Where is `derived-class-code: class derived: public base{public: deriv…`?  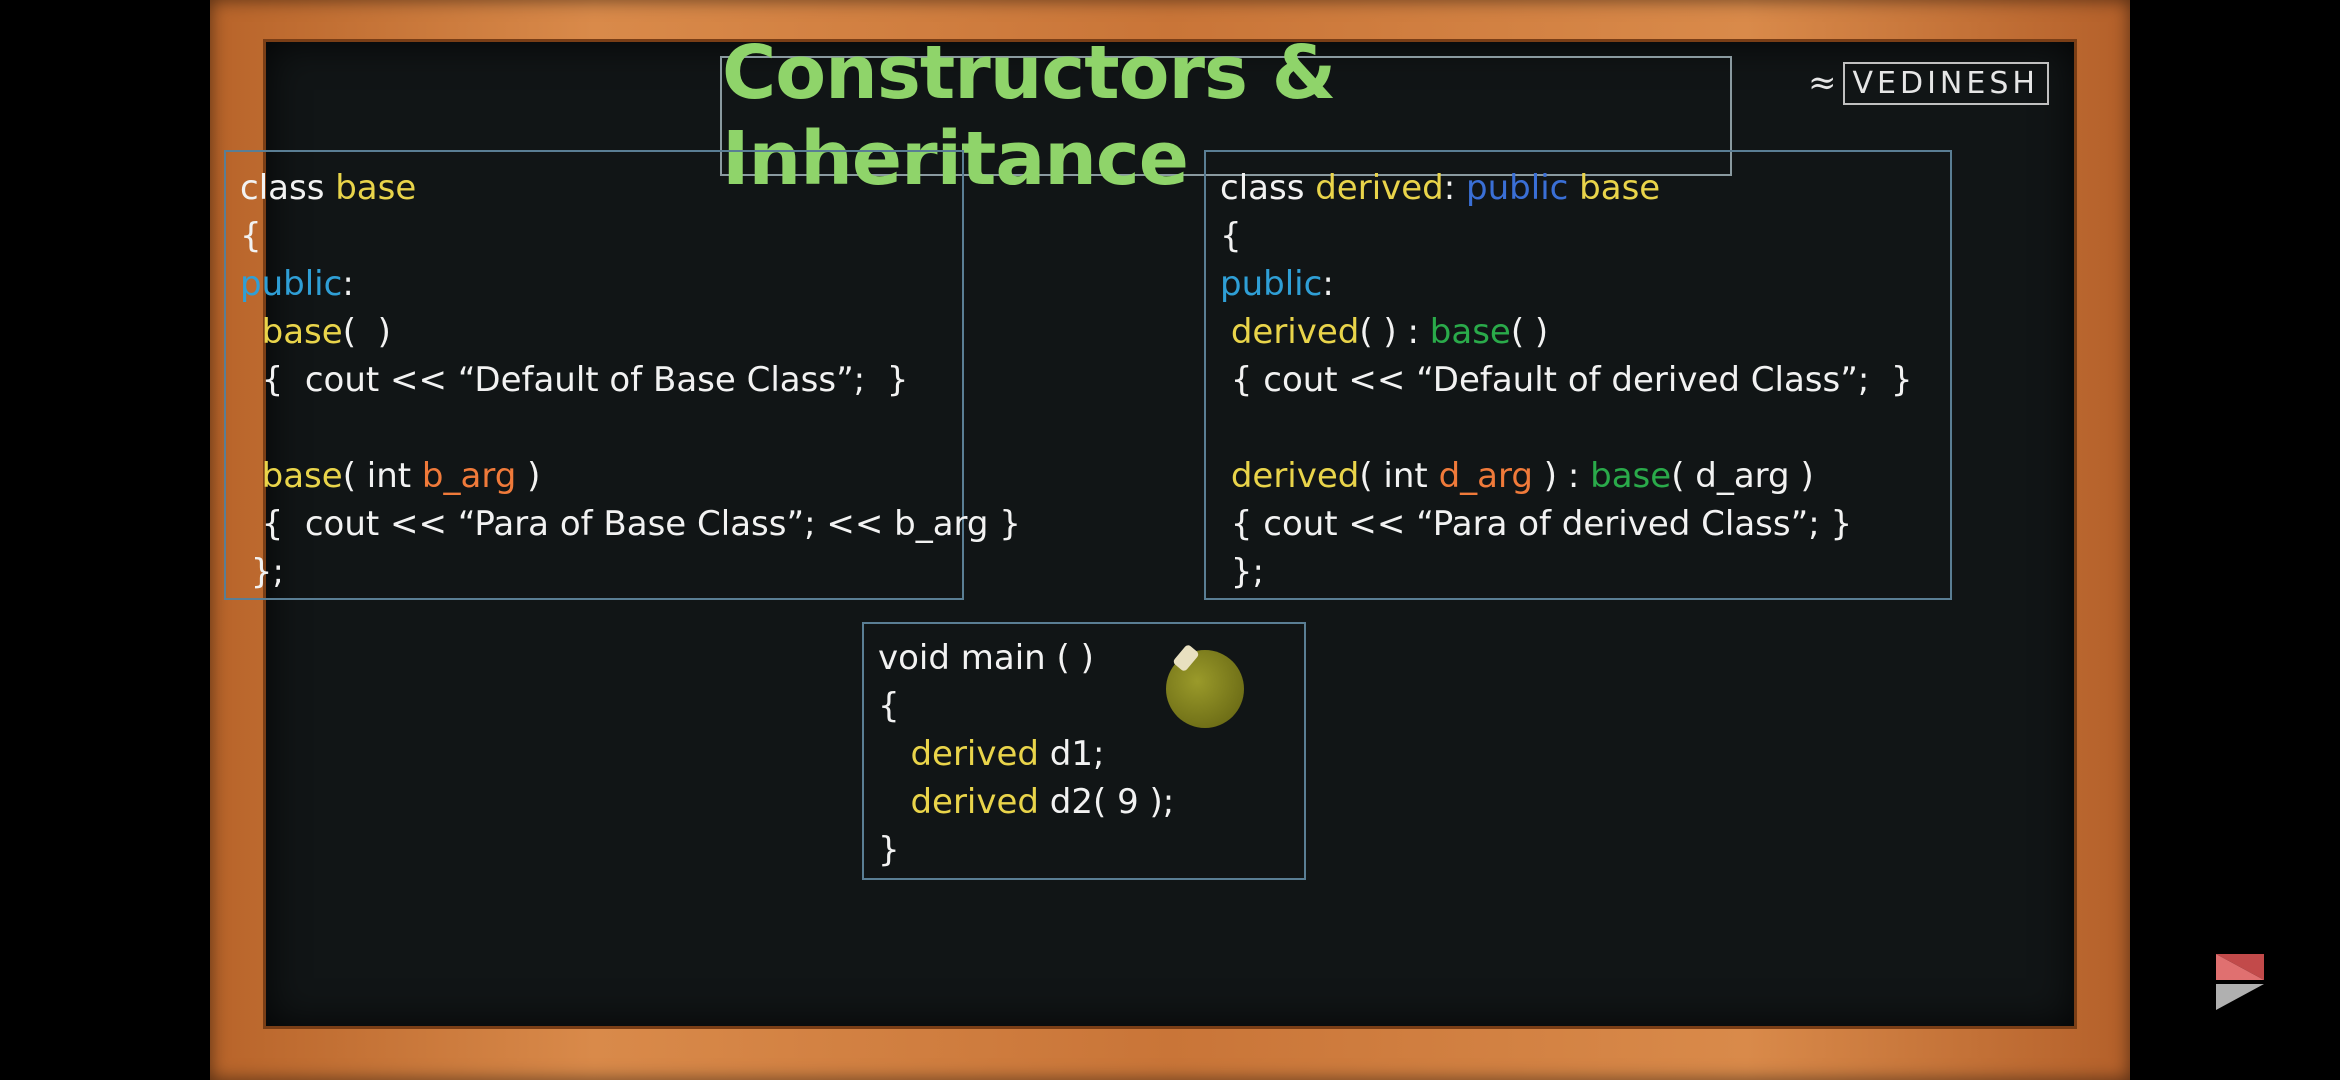 derived-class-code: class derived: public base{public: deriv… is located at coordinates (1578, 375).